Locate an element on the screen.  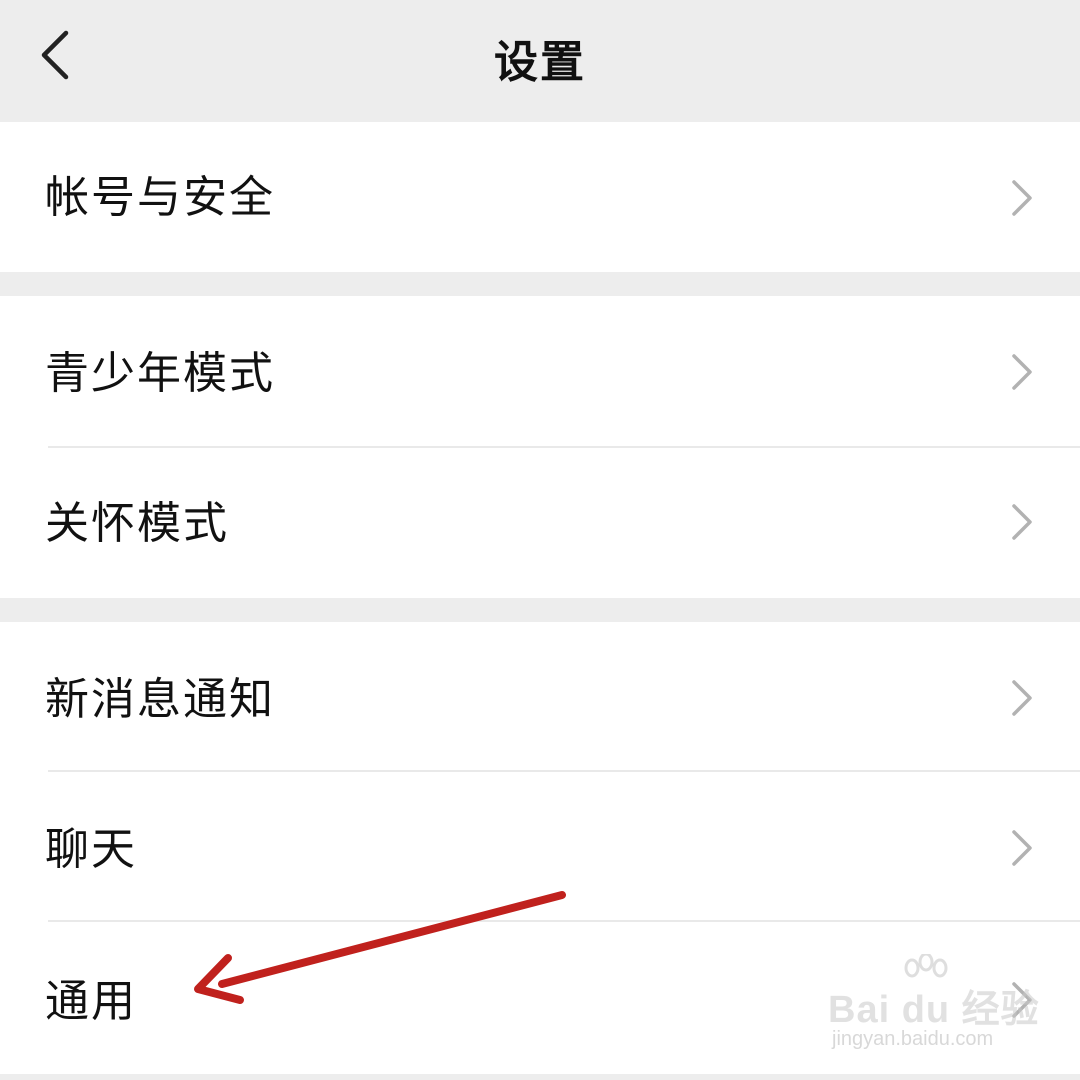
page-title: 设置 is located at coordinates (540, 62).